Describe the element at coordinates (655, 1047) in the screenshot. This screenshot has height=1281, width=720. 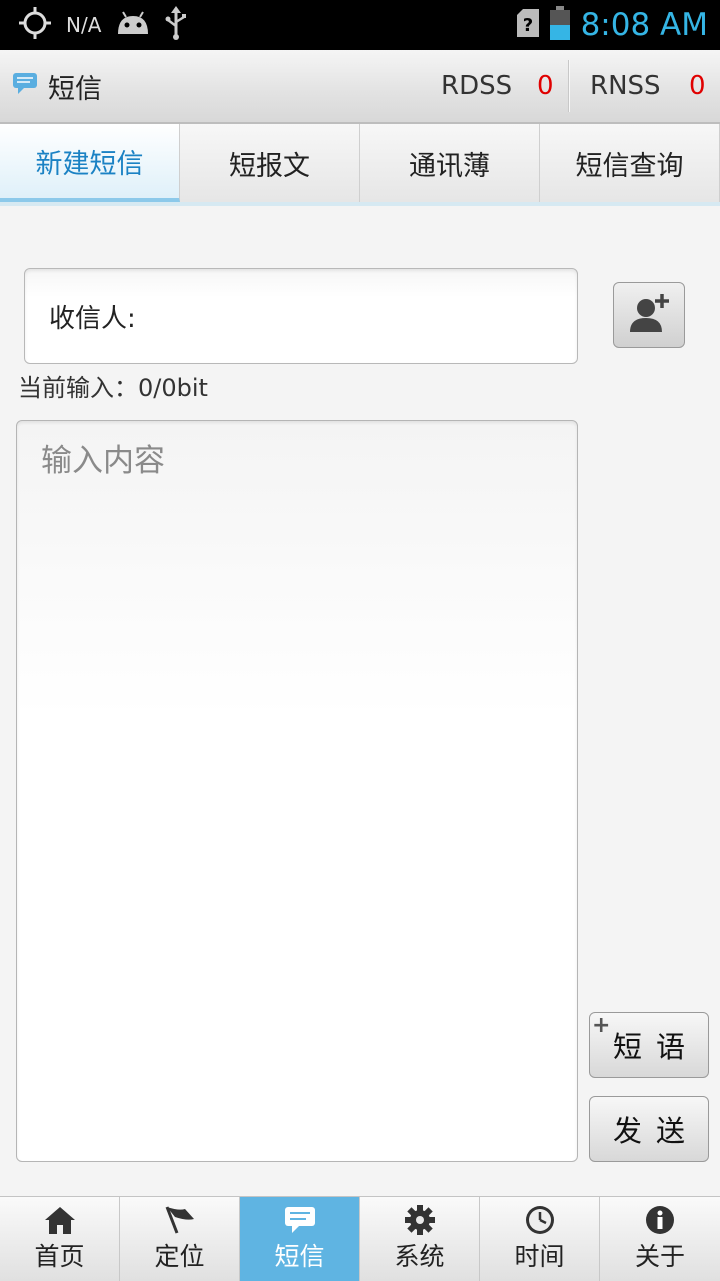
I see `phrase-button-label: 短语` at that location.